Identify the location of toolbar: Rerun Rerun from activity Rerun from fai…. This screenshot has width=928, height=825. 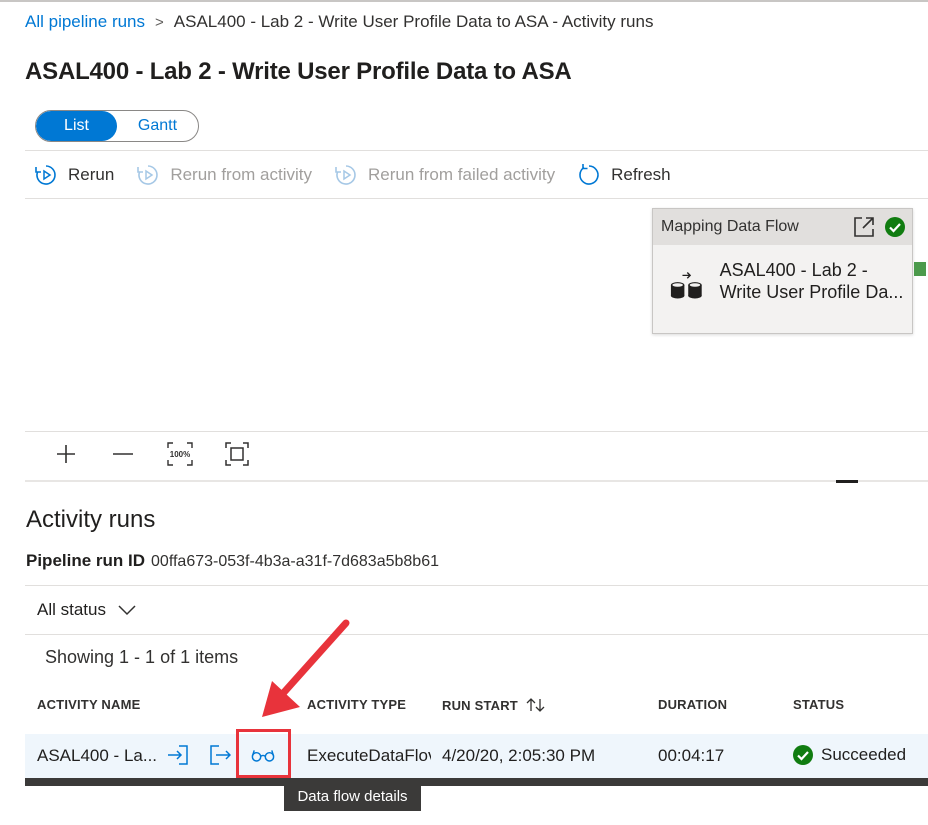
(363, 175).